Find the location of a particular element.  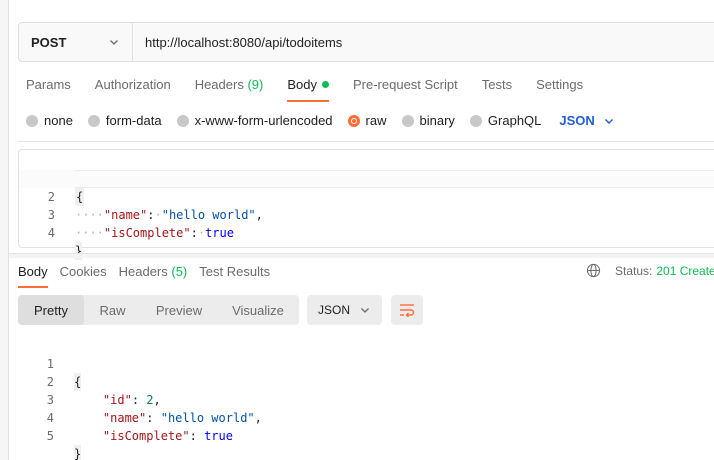

tab-label: Tests is located at coordinates (497, 84).